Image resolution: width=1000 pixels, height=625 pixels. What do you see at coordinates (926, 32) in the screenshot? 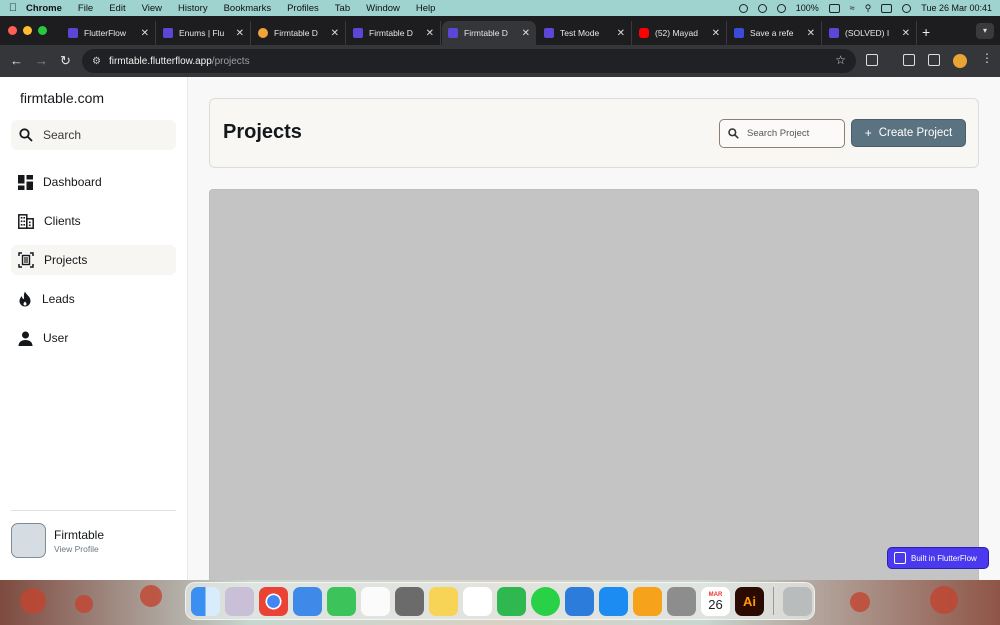
I see `new-tab-icon: +` at bounding box center [926, 32].